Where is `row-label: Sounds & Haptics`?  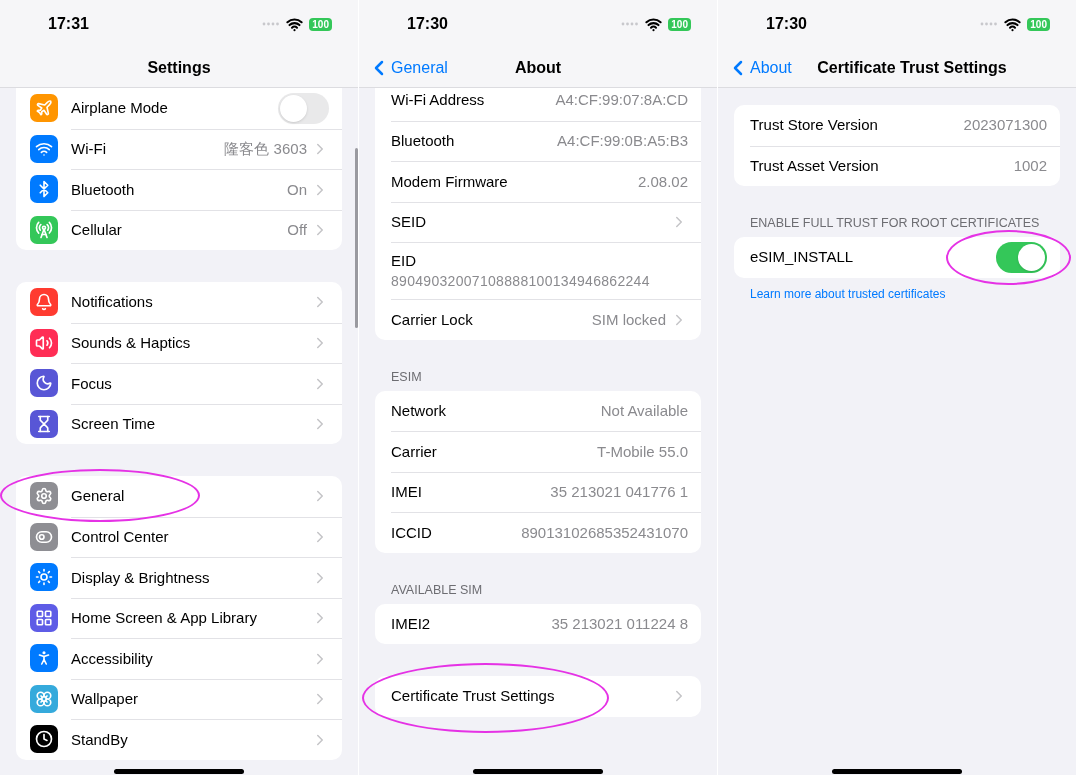
row-label: Sounds & Haptics is located at coordinates (131, 342).